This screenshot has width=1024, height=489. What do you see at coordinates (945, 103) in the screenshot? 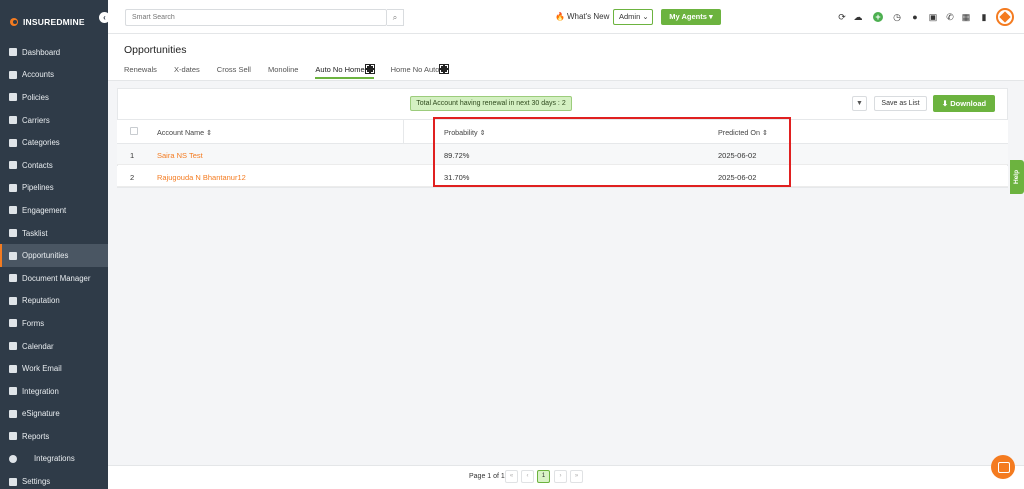
I see `download-icon: ⬇` at bounding box center [945, 103].